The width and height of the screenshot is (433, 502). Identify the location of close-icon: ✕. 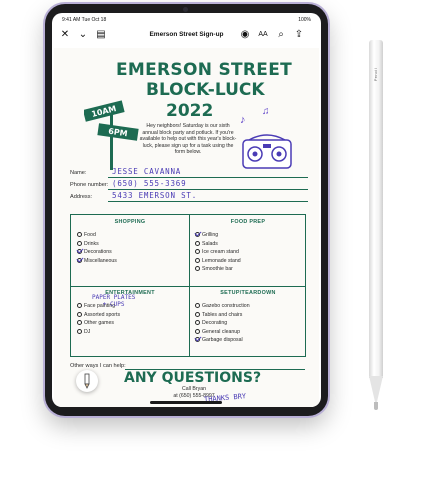
(65, 35).